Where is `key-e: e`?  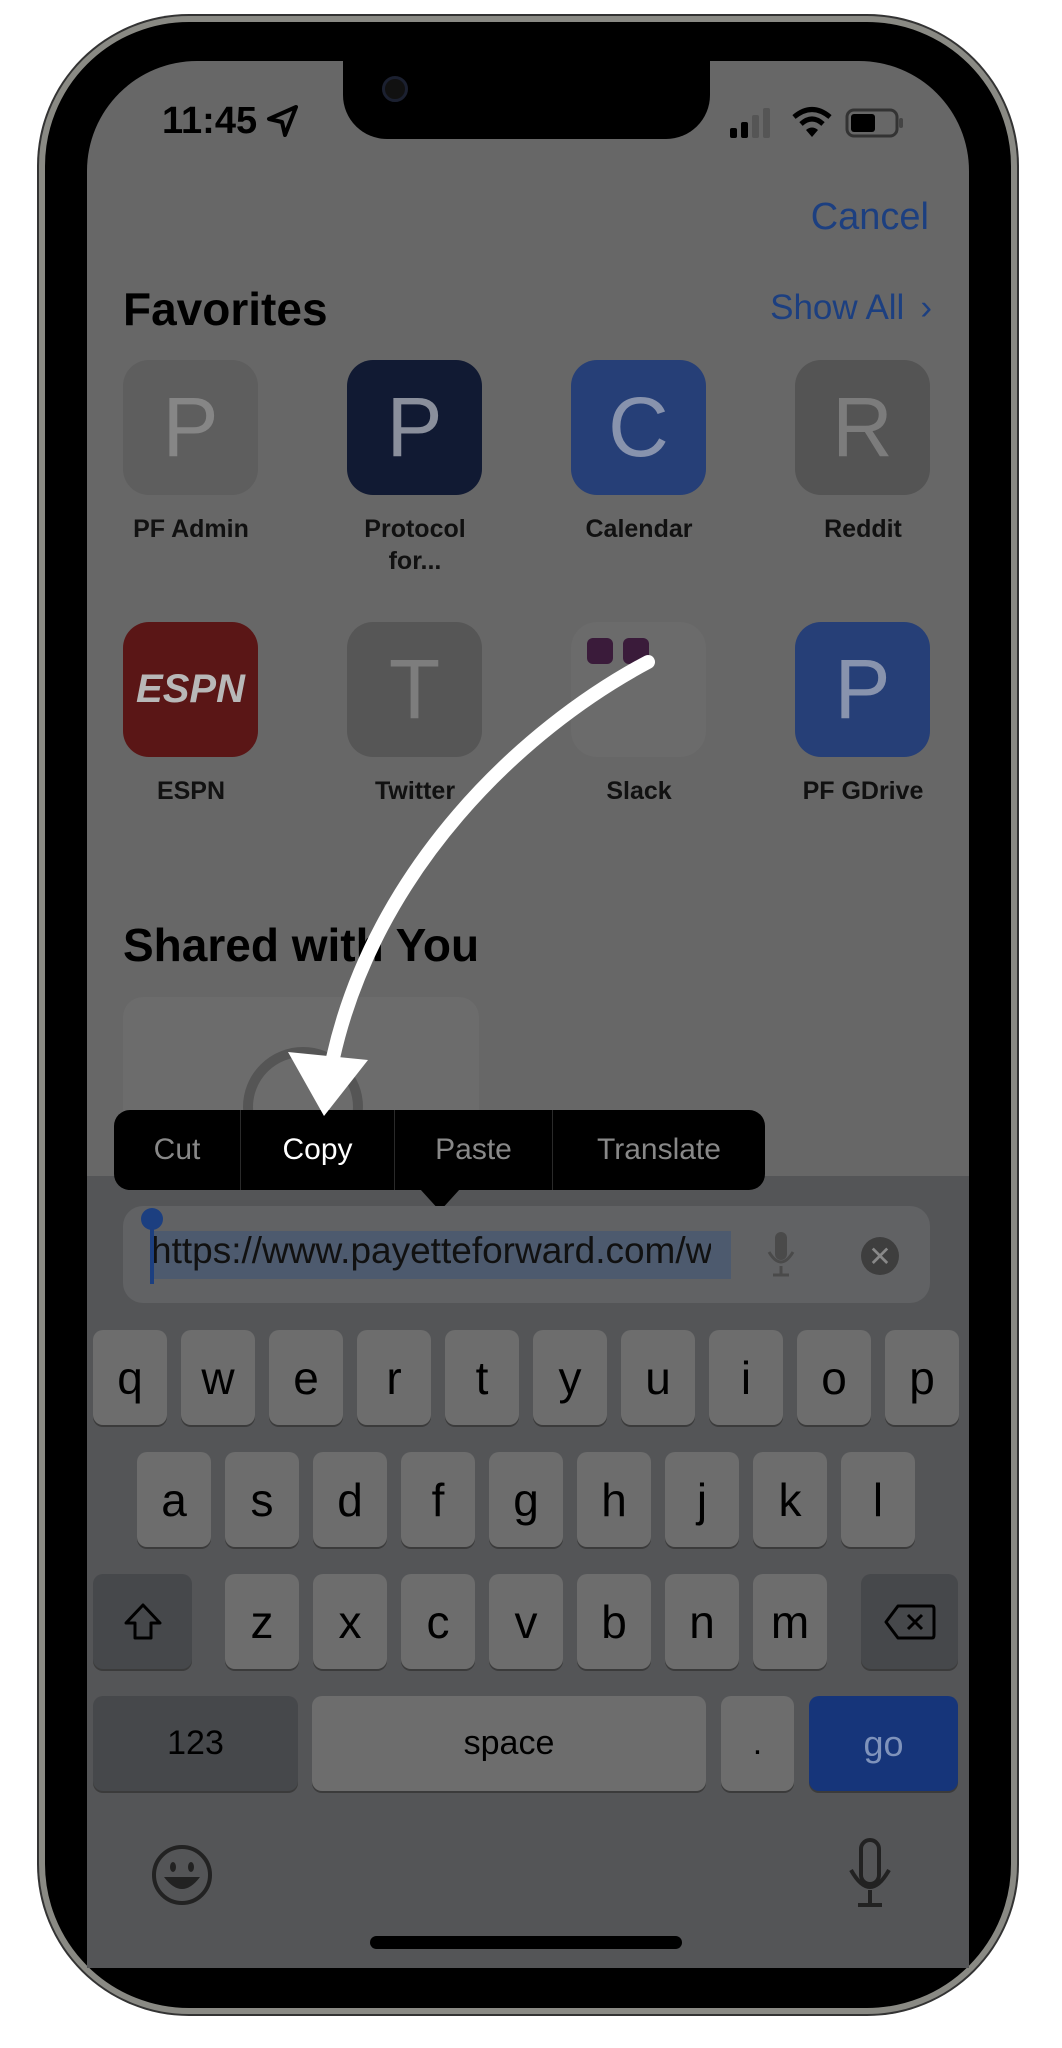 key-e: e is located at coordinates (306, 1377).